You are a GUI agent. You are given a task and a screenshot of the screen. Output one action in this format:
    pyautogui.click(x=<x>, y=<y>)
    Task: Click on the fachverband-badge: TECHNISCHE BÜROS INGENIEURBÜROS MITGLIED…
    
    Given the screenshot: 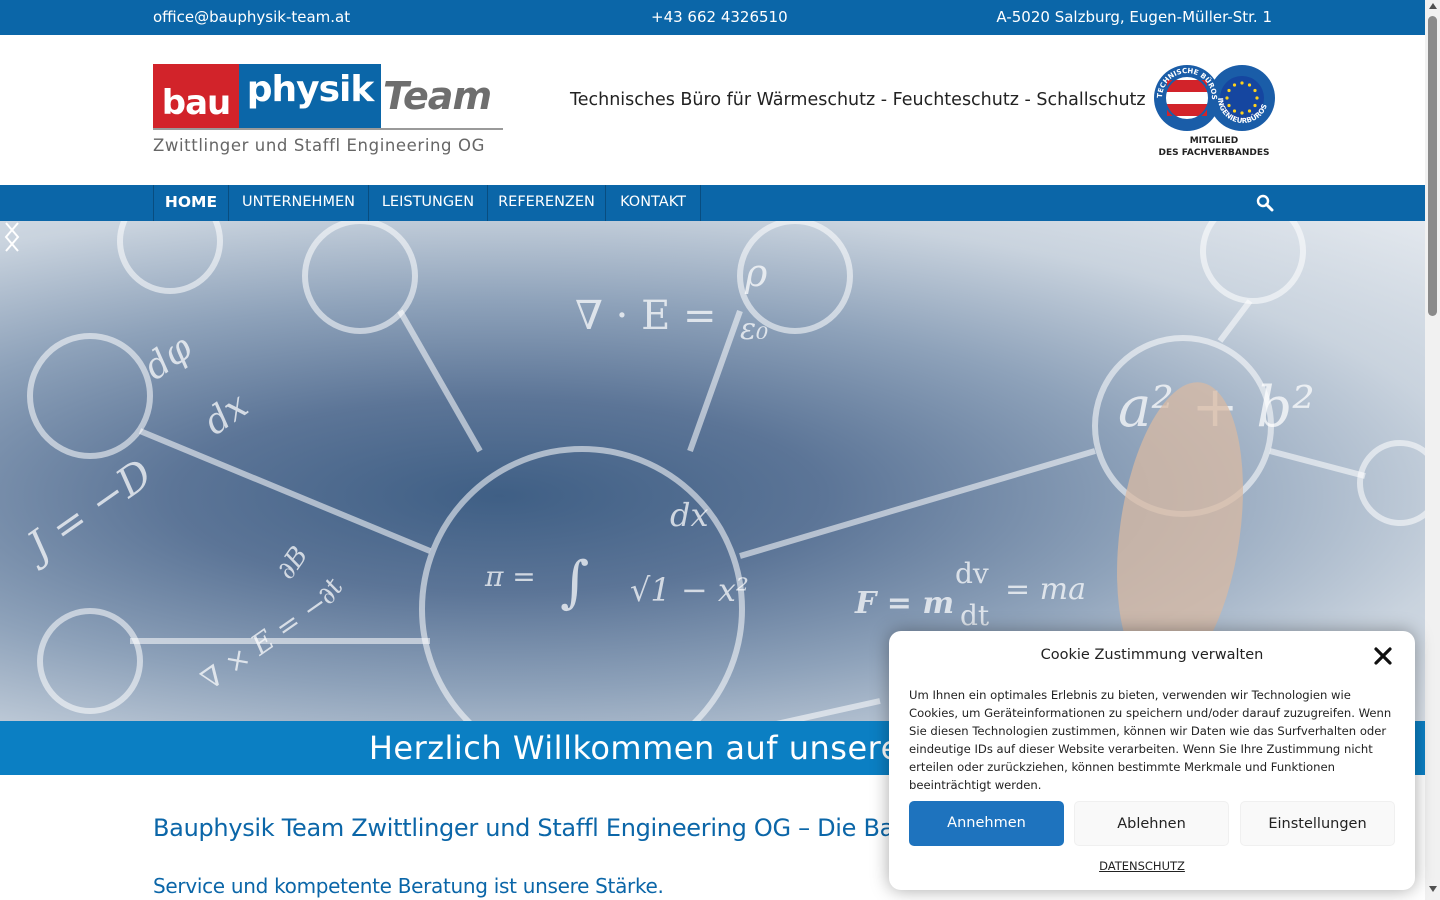 What is the action you would take?
    pyautogui.click(x=1214, y=111)
    